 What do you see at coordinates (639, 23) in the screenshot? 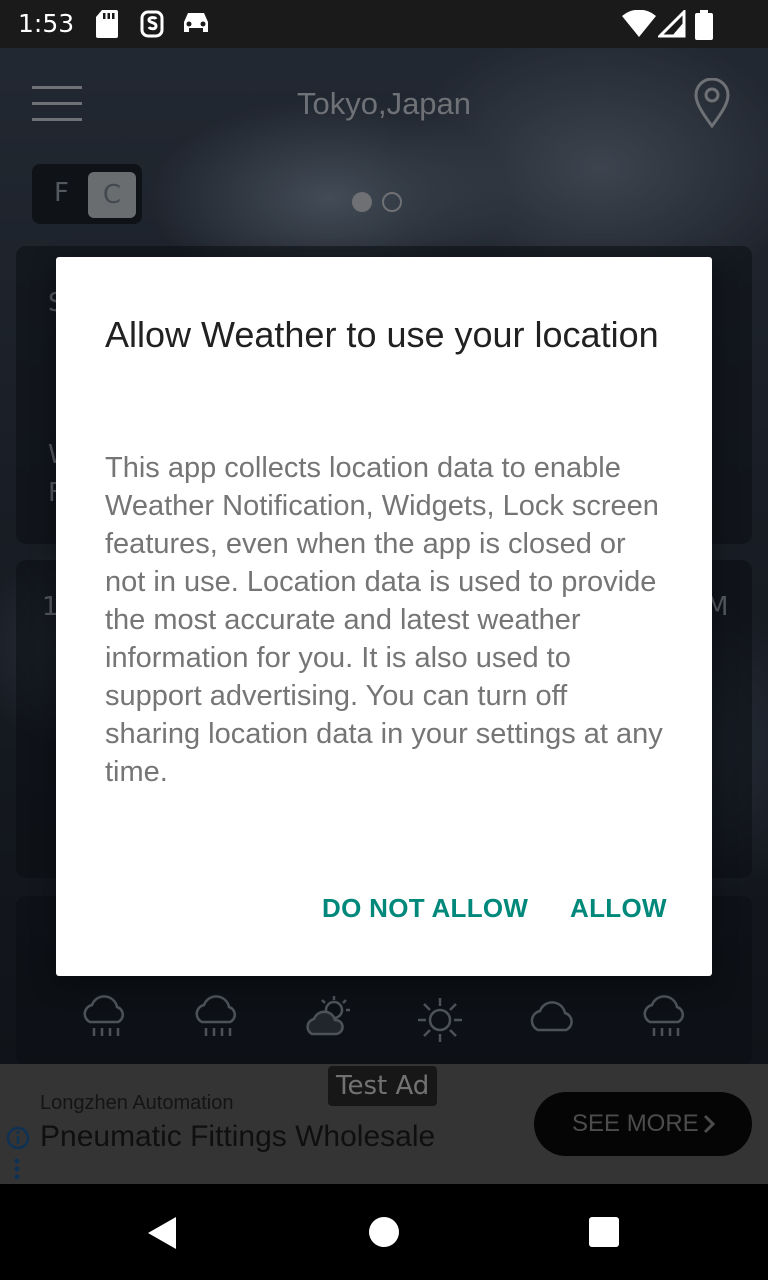
I see `wifi-icon` at bounding box center [639, 23].